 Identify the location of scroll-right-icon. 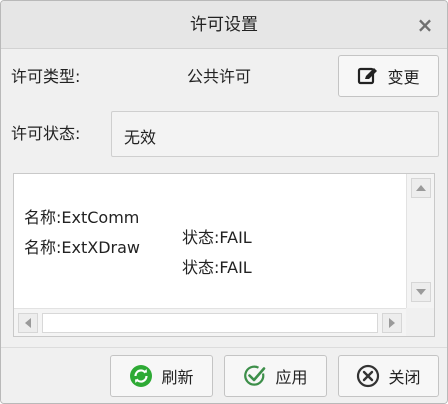
(392, 323).